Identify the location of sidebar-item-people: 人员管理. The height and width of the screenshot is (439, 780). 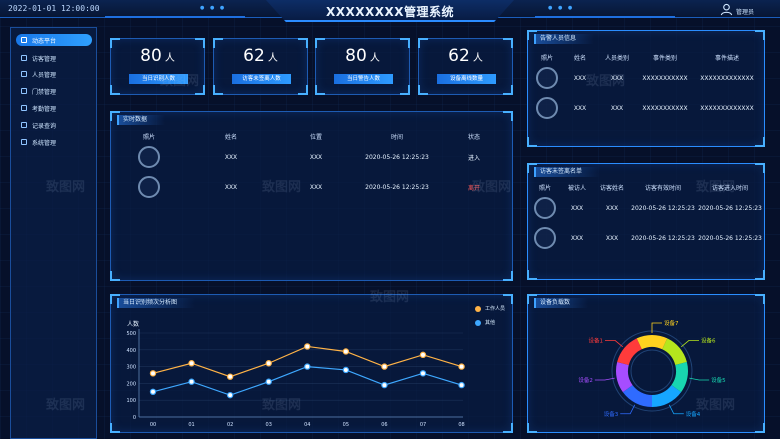
(54, 74).